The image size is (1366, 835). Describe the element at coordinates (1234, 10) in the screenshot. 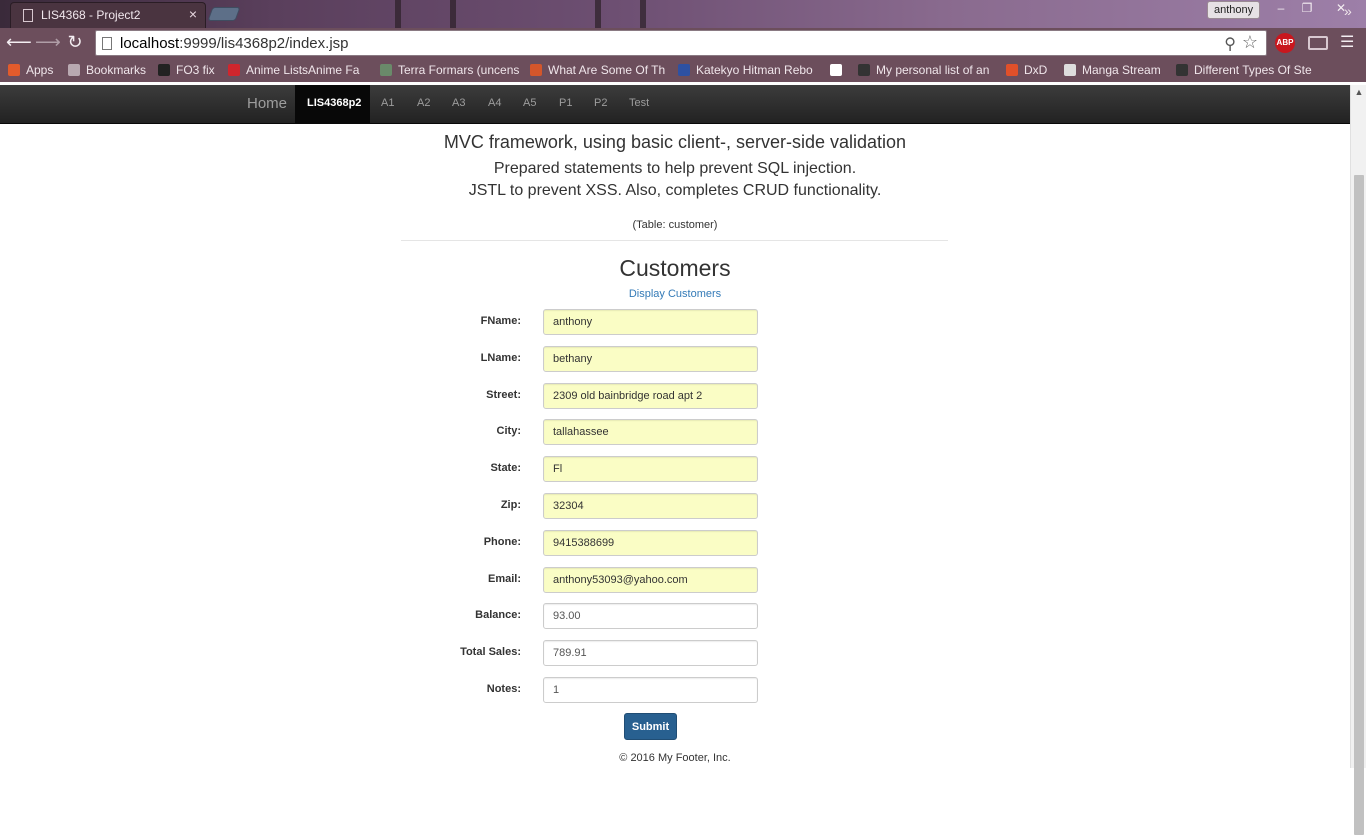

I see `profile-button: anthony` at that location.